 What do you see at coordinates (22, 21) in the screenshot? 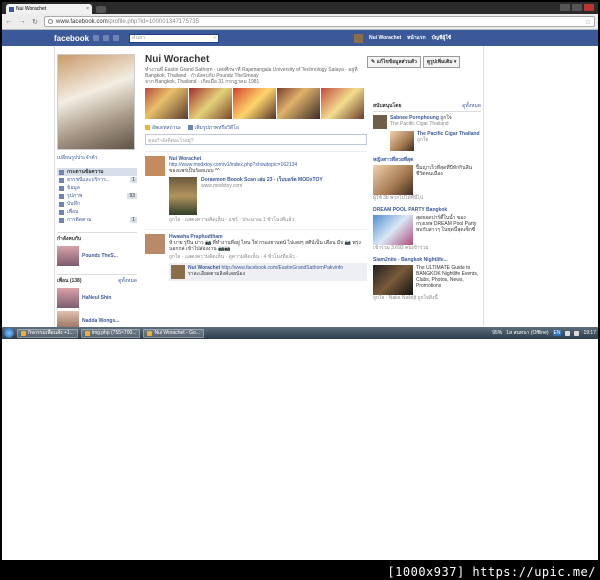
I see `forward-icon: →` at bounding box center [22, 21].